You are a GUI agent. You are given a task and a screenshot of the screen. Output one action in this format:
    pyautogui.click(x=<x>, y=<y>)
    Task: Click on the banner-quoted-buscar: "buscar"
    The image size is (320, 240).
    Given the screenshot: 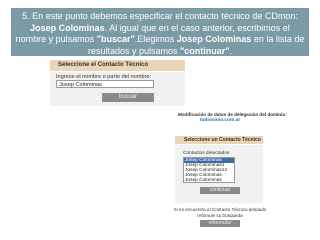 What is the action you would take?
    pyautogui.click(x=115, y=39)
    